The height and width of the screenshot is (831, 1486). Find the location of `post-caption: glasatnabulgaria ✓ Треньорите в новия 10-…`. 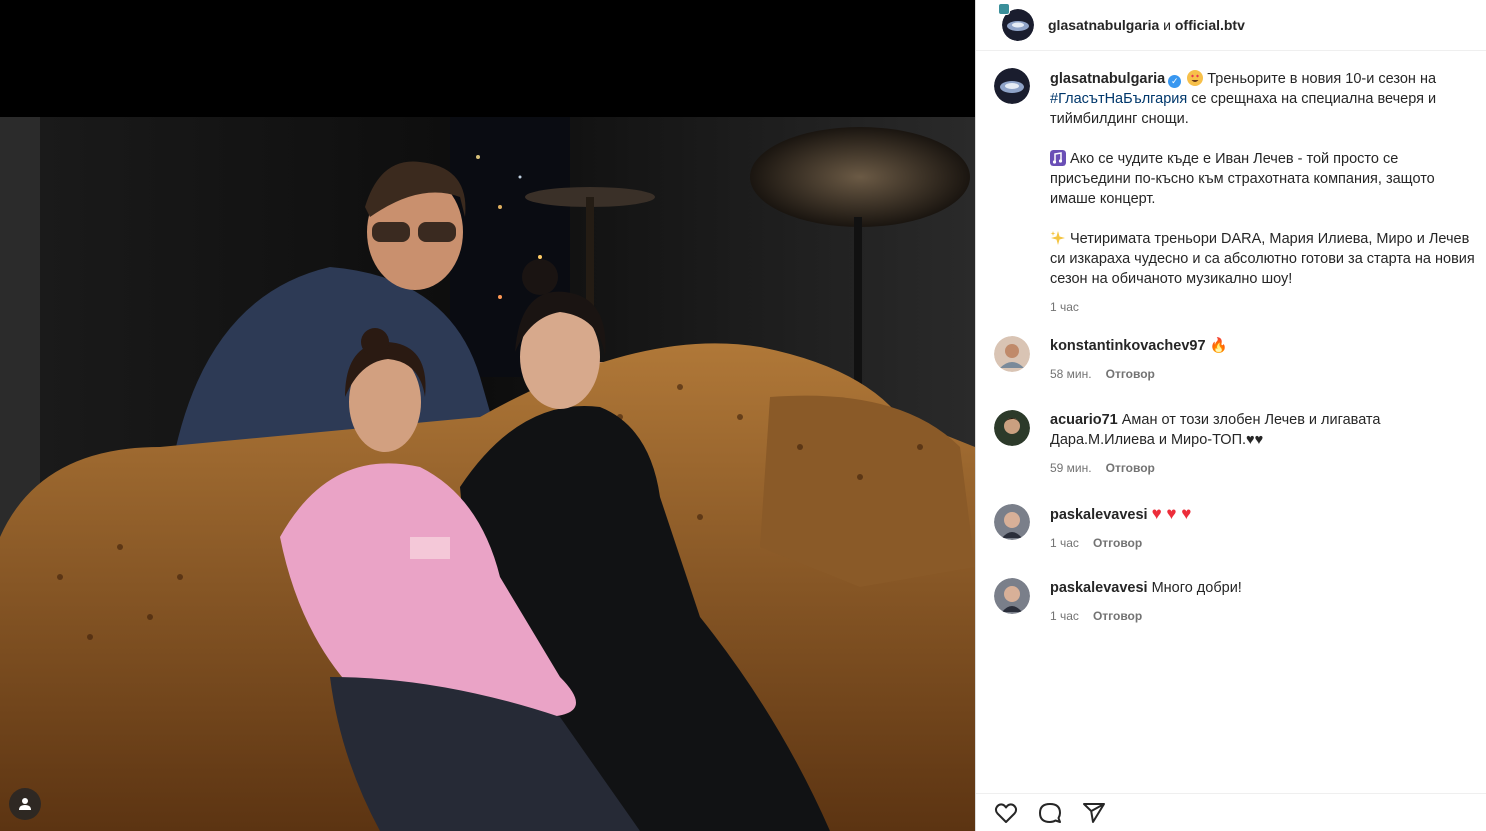

post-caption: glasatnabulgaria ✓ Треньорите в новия 10-… is located at coordinates (1236, 192).